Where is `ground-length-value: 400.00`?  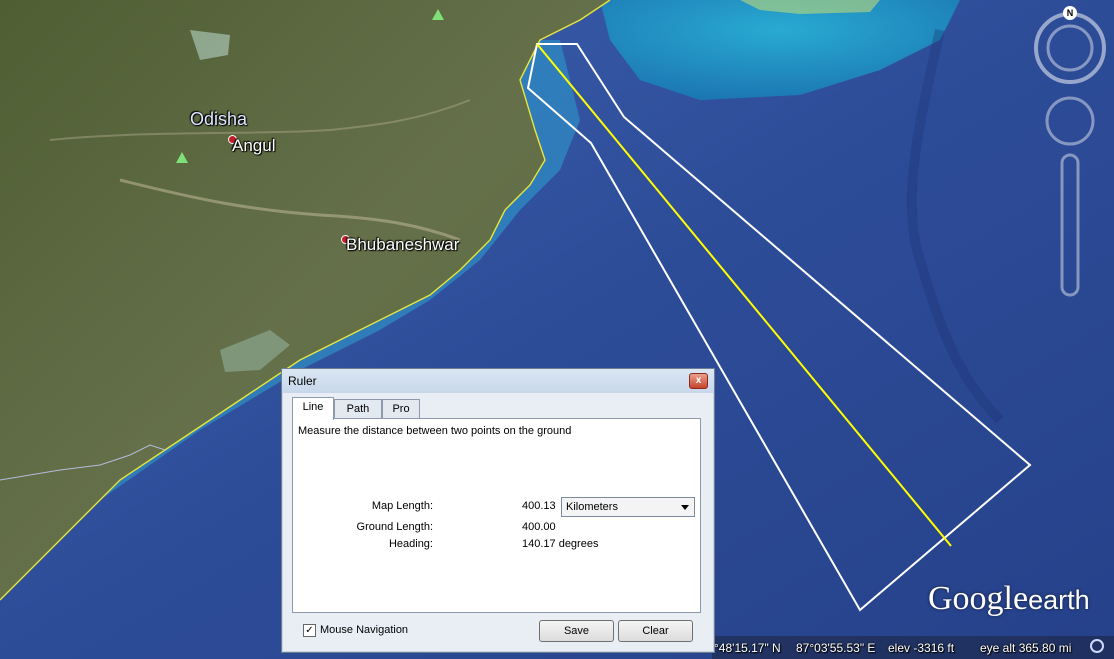 ground-length-value: 400.00 is located at coordinates (539, 527).